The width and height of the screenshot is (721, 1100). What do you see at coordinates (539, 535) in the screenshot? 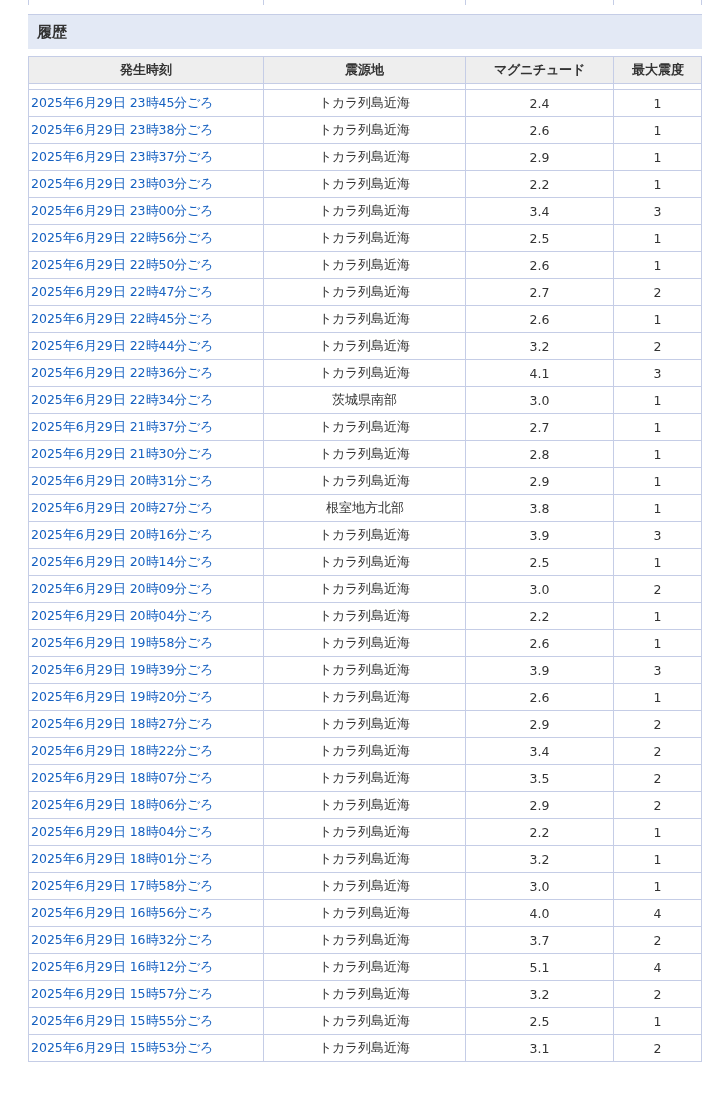
I see `table-cell: 3.9` at bounding box center [539, 535].